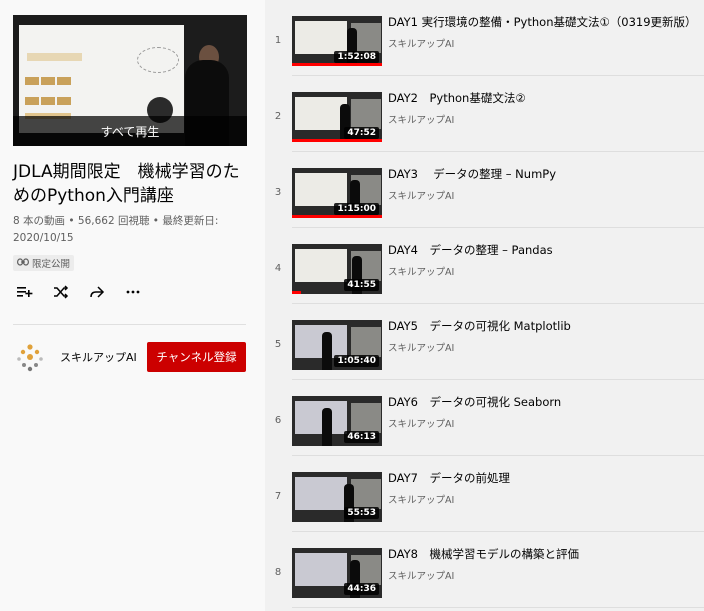  Describe the element at coordinates (544, 554) in the screenshot. I see `video-title: DAY8 機械学習モデルの構築と評価` at that location.